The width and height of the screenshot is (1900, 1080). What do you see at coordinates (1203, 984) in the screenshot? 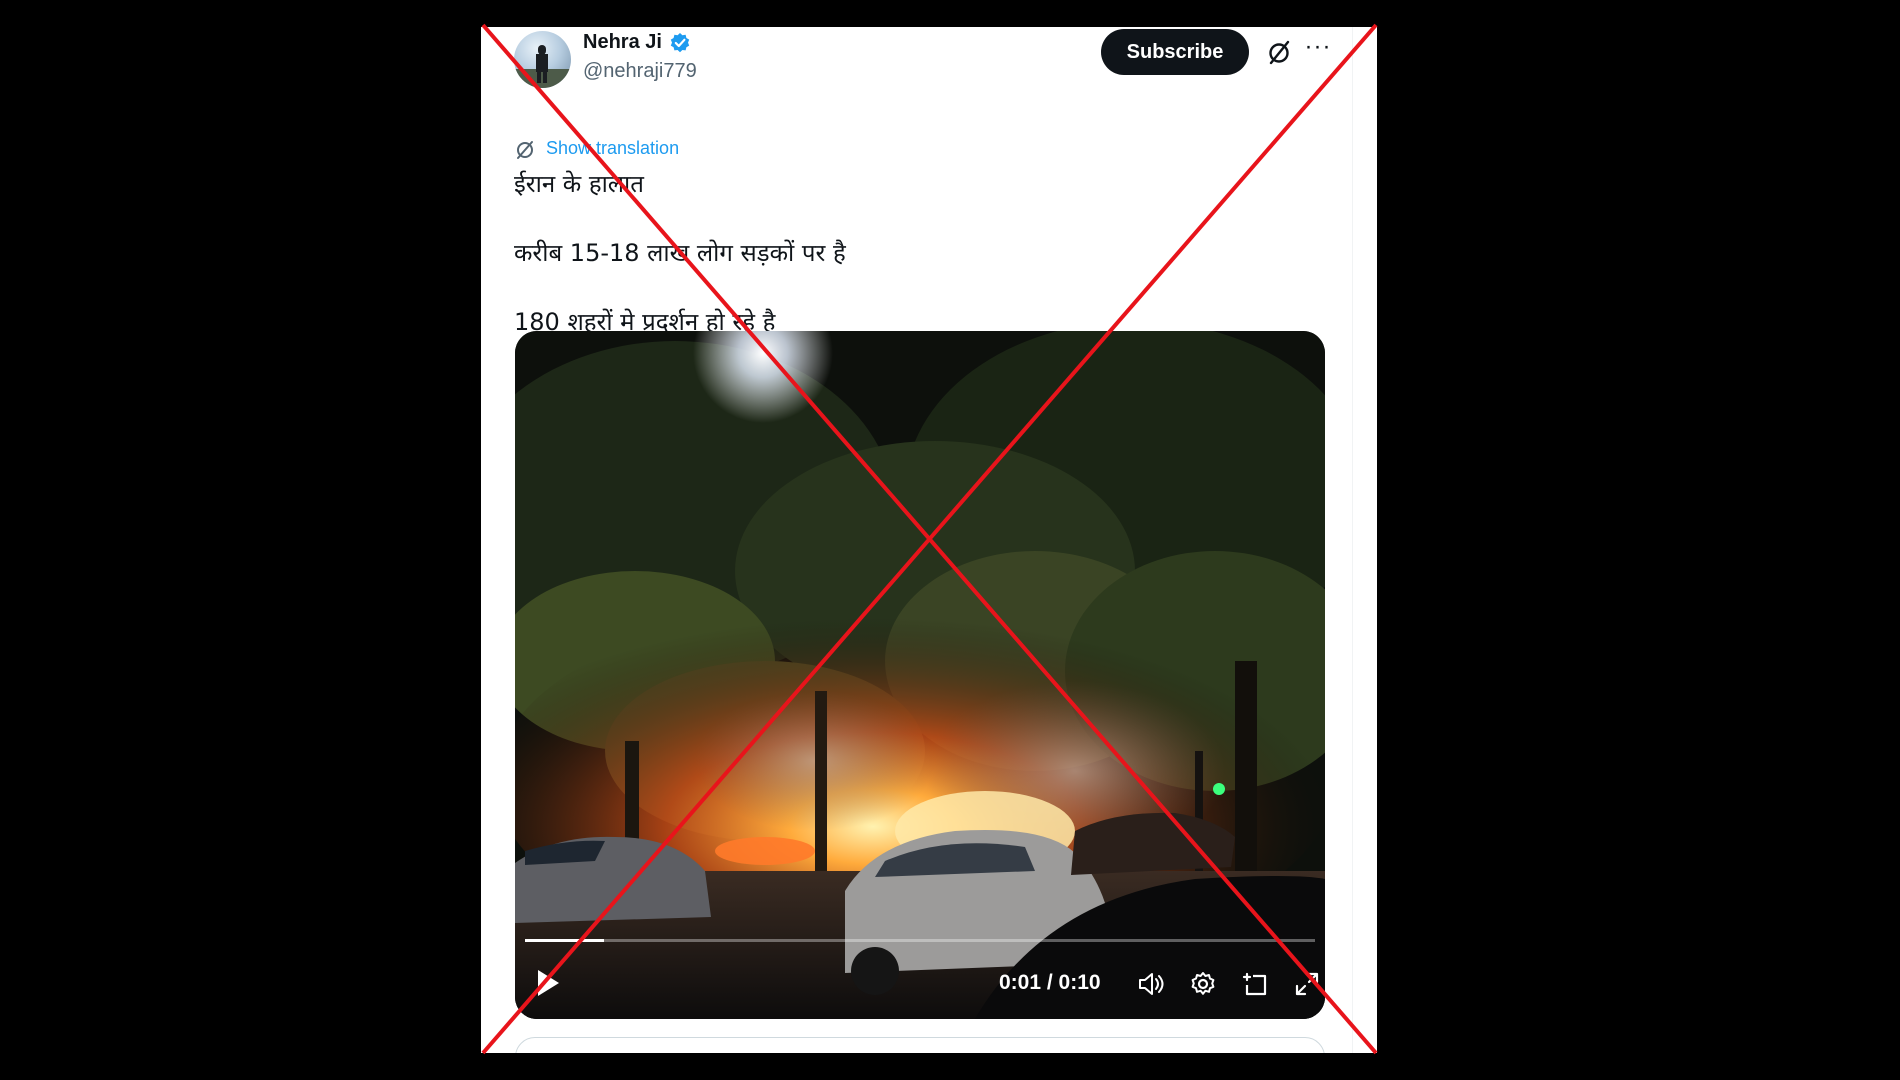
I see `settings-icon` at bounding box center [1203, 984].